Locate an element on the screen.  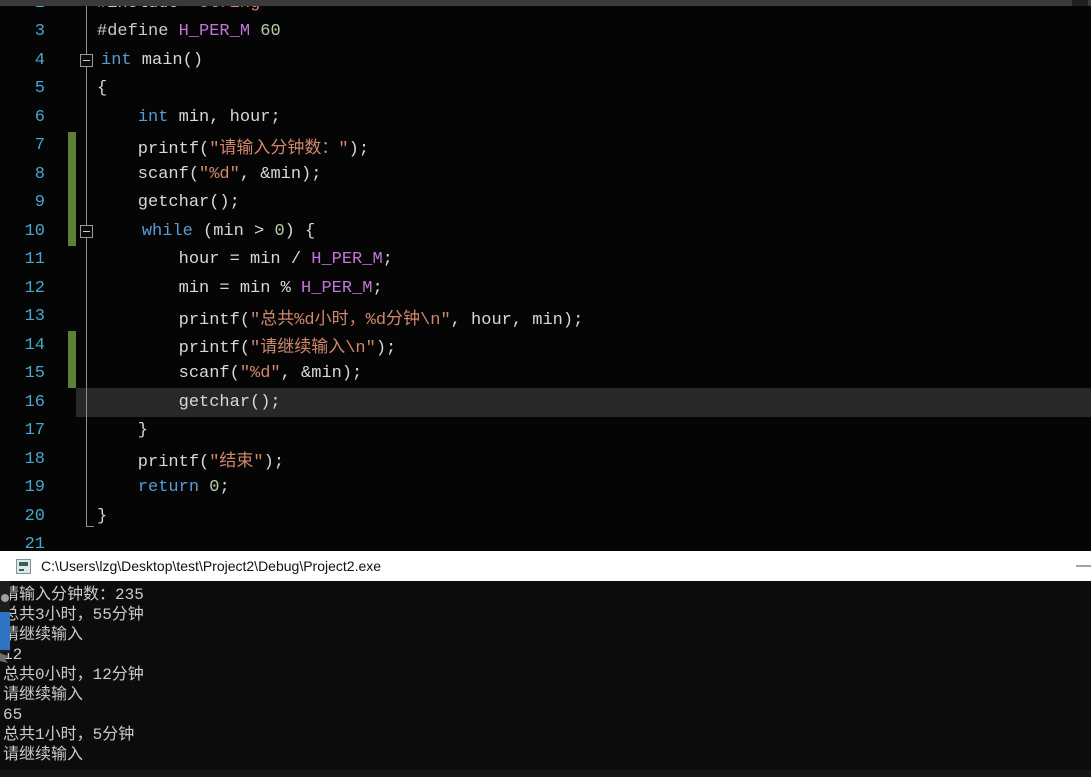
code-line: 21 is located at coordinates (545, 541).